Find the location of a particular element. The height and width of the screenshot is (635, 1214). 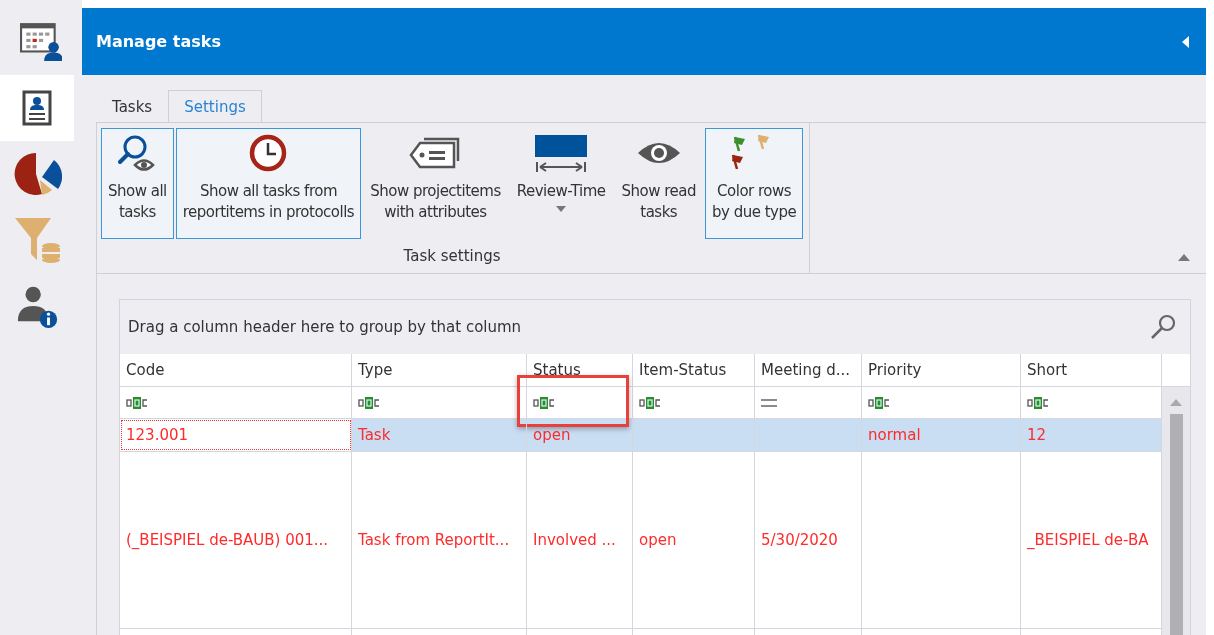

column-header: Type is located at coordinates (439, 370).